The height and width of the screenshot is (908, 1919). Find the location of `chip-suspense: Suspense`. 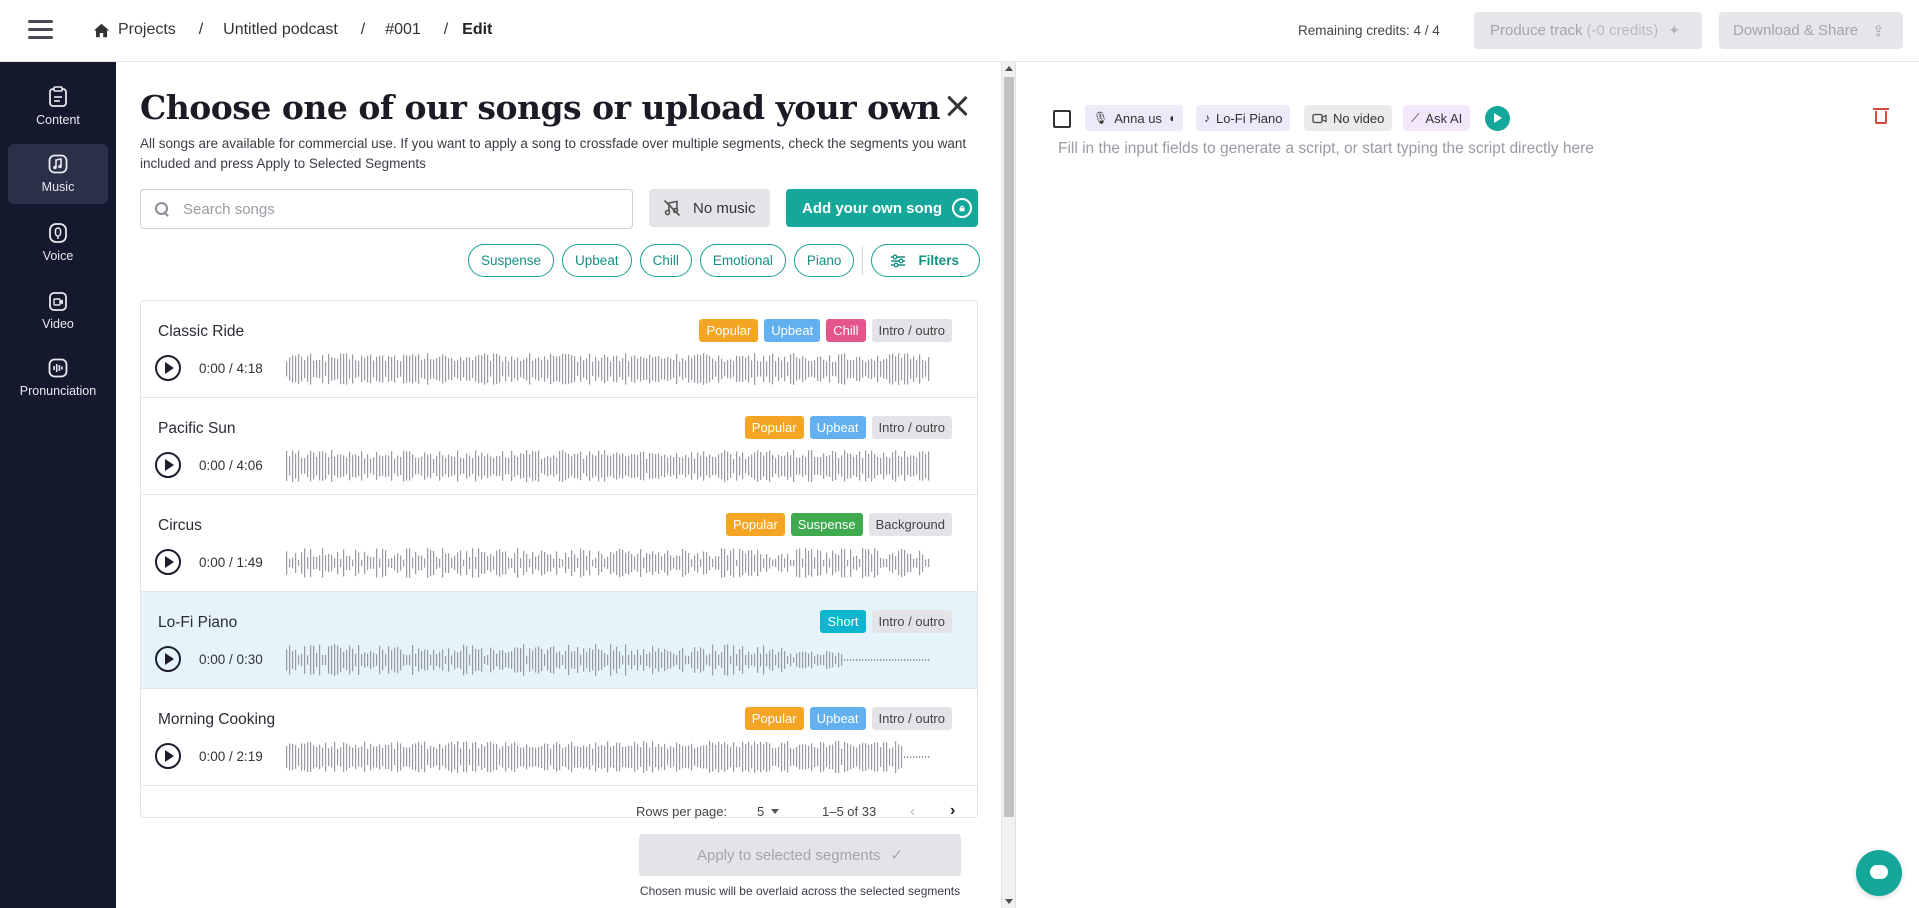

chip-suspense: Suspense is located at coordinates (511, 260).